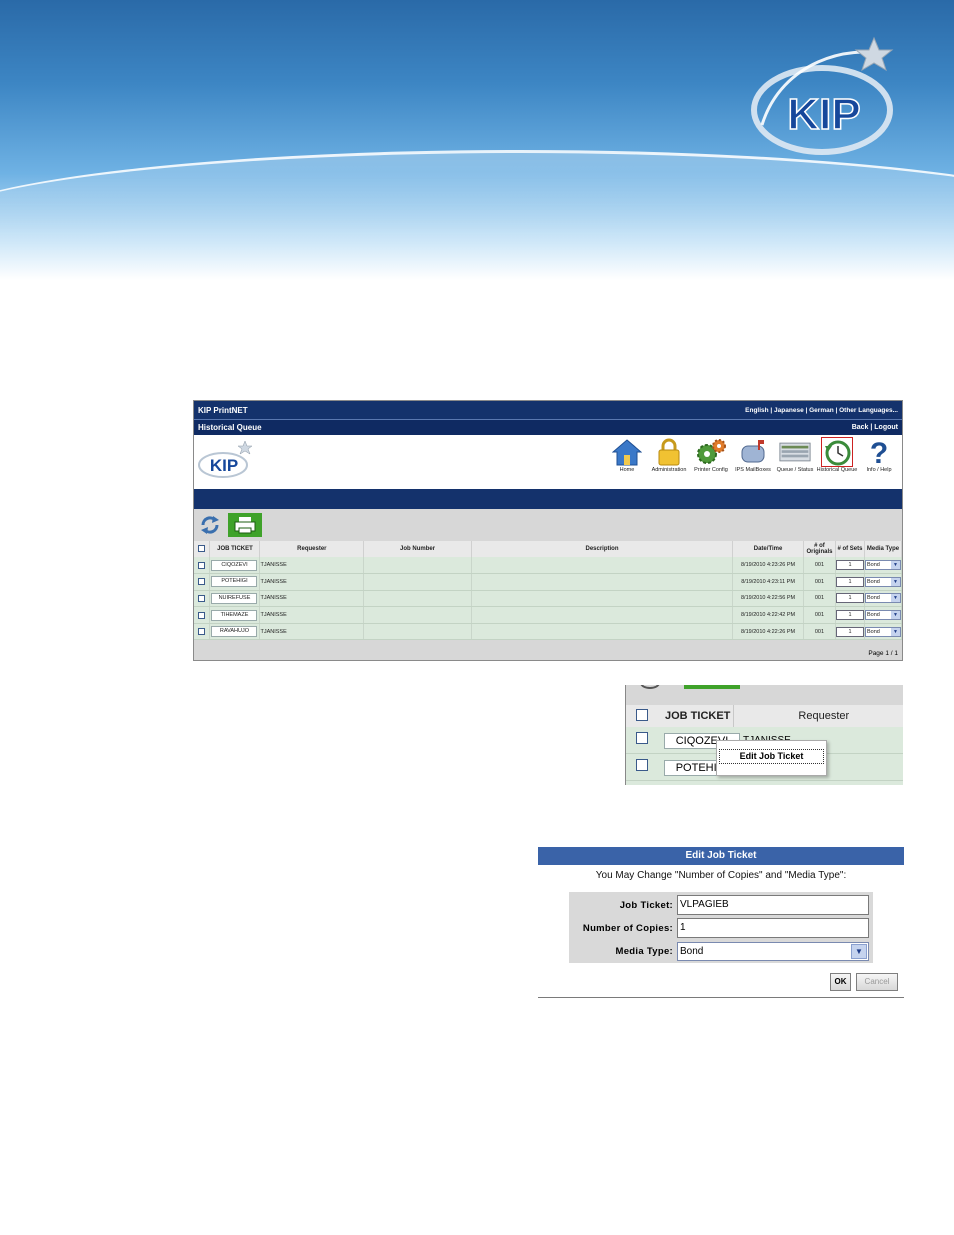  Describe the element at coordinates (795, 470) in the screenshot. I see `nav-queue-status-label: Queue / Status` at that location.